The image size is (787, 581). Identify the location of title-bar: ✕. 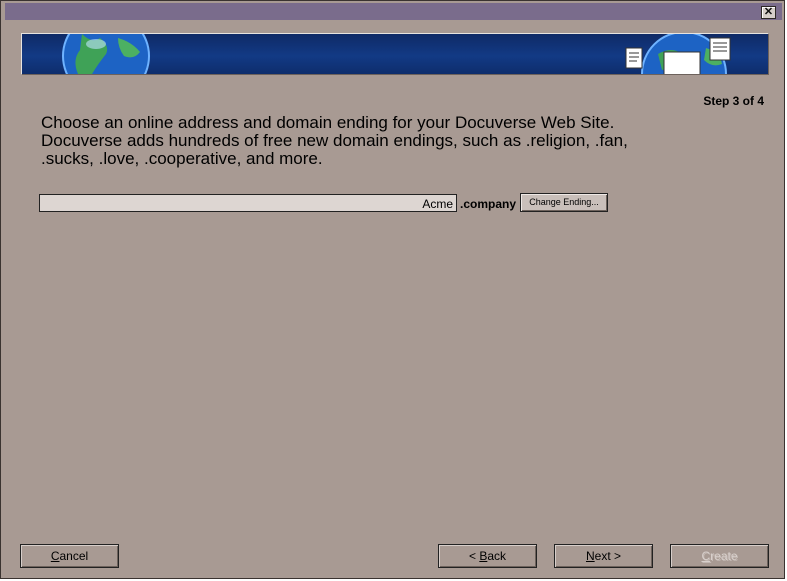
(393, 11).